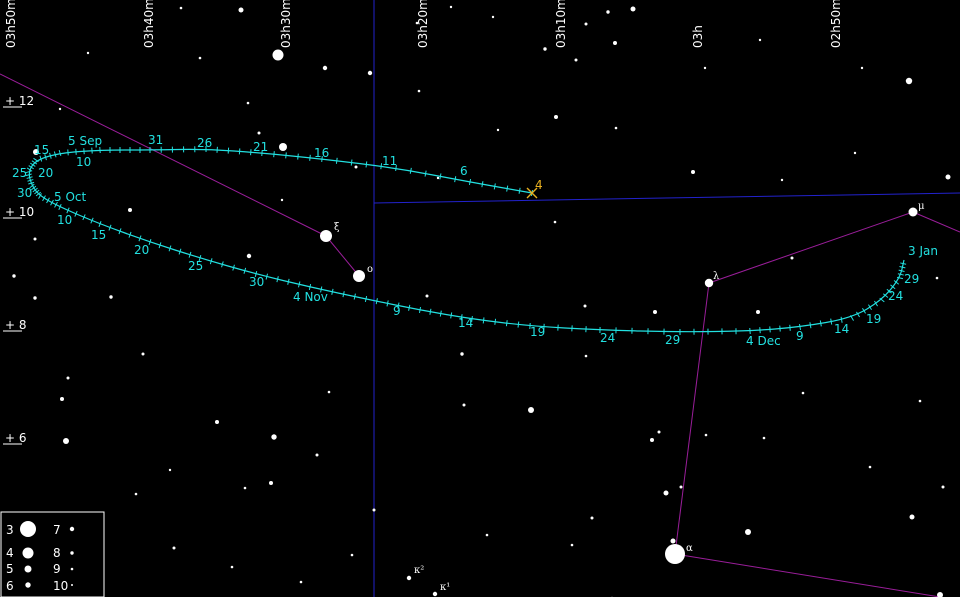 The image size is (960, 597). What do you see at coordinates (70, 197) in the screenshot?
I see `path-date-label: 5 Oct` at bounding box center [70, 197].